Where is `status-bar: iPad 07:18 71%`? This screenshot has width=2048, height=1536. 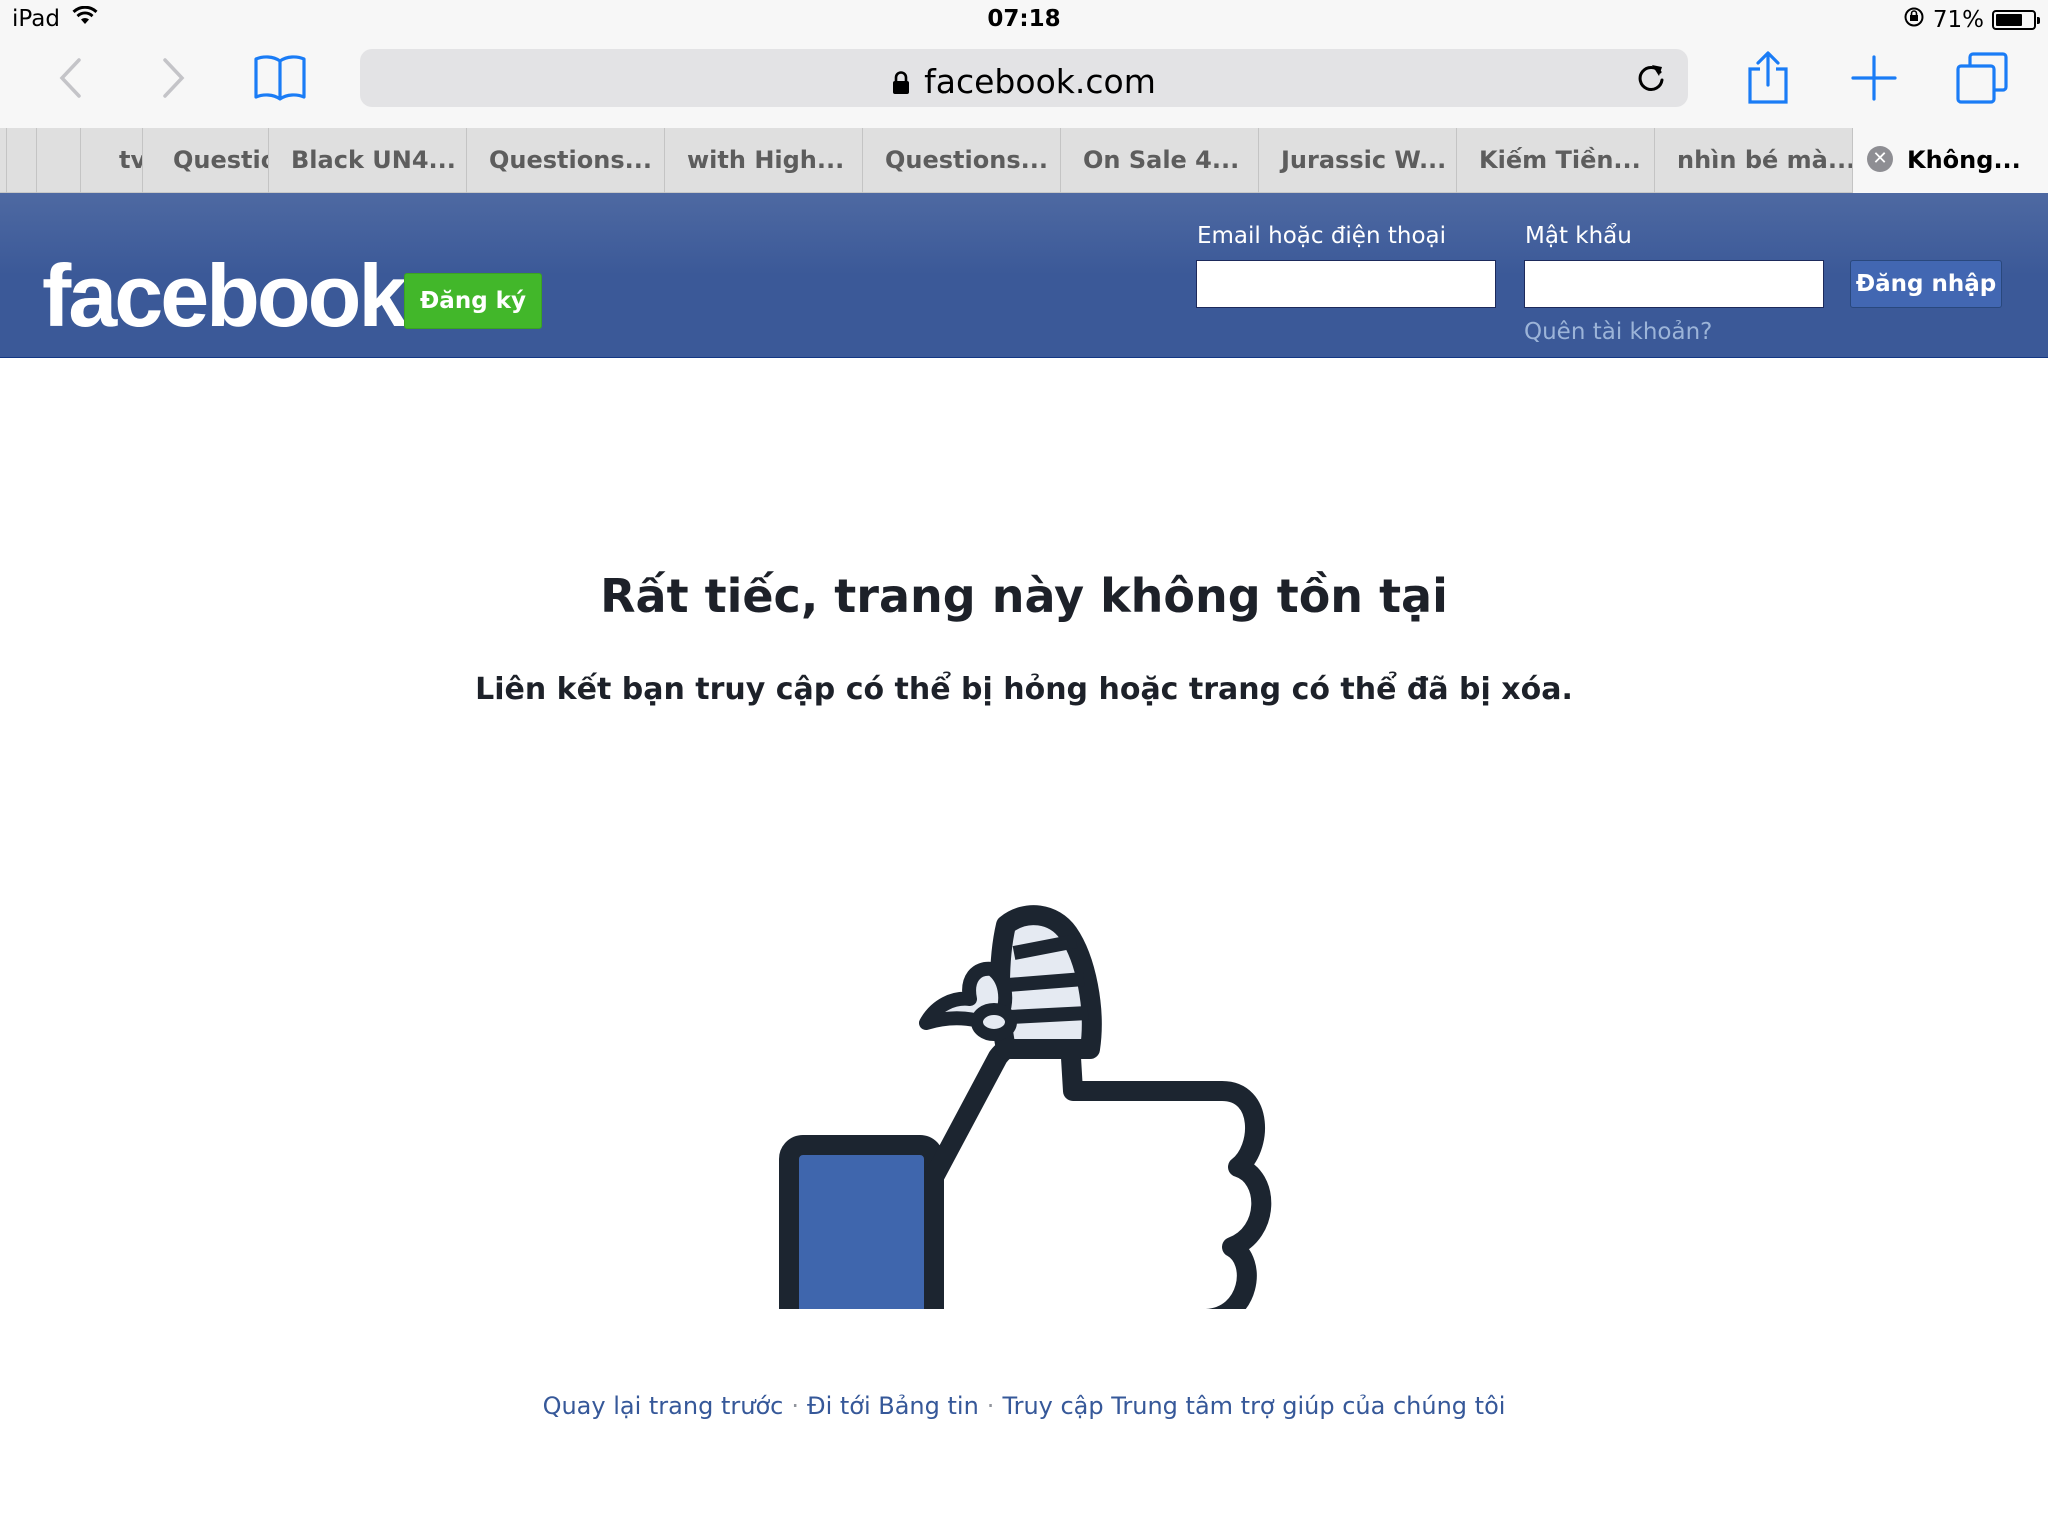 status-bar: iPad 07:18 71% is located at coordinates (1024, 20).